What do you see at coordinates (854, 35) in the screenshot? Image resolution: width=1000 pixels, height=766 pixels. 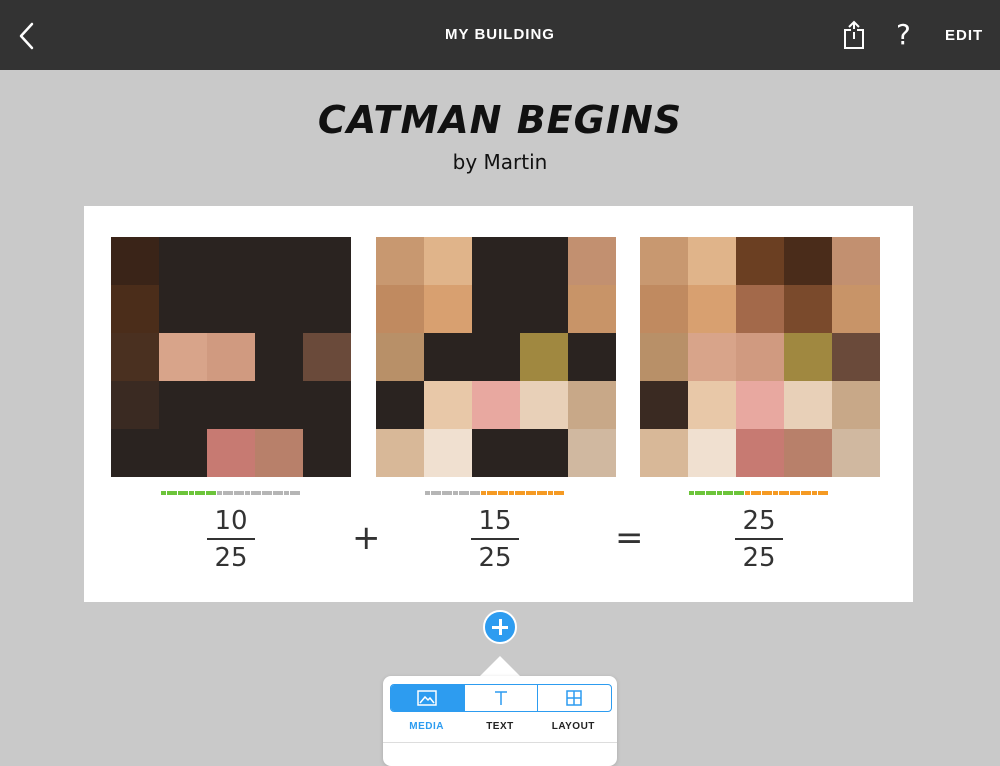 I see `share-icon` at bounding box center [854, 35].